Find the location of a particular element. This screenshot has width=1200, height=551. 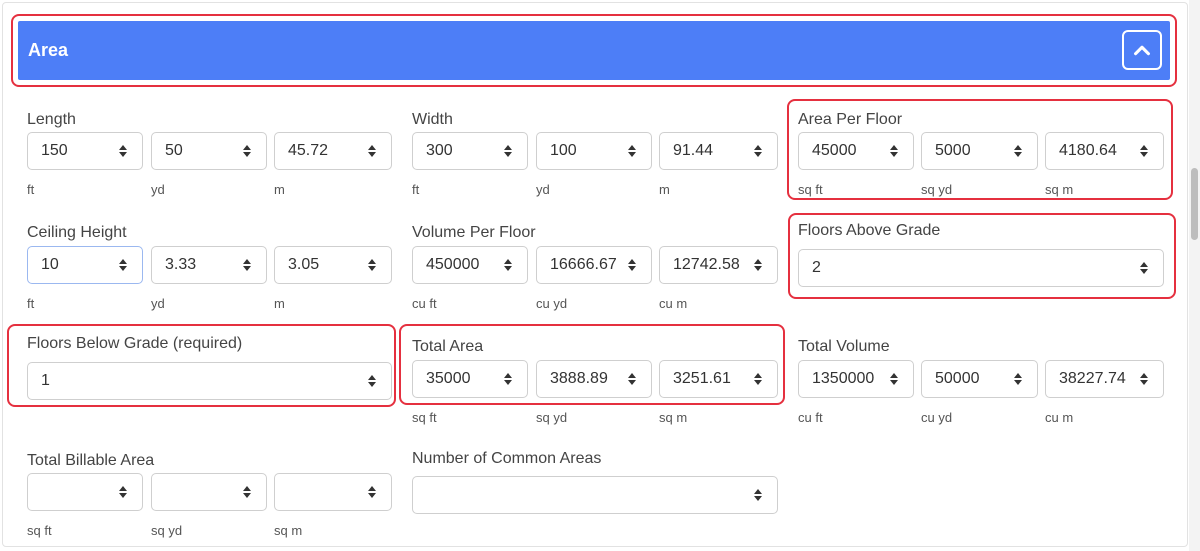

floors-below-grade-label: Floors Below Grade (required) is located at coordinates (135, 343).